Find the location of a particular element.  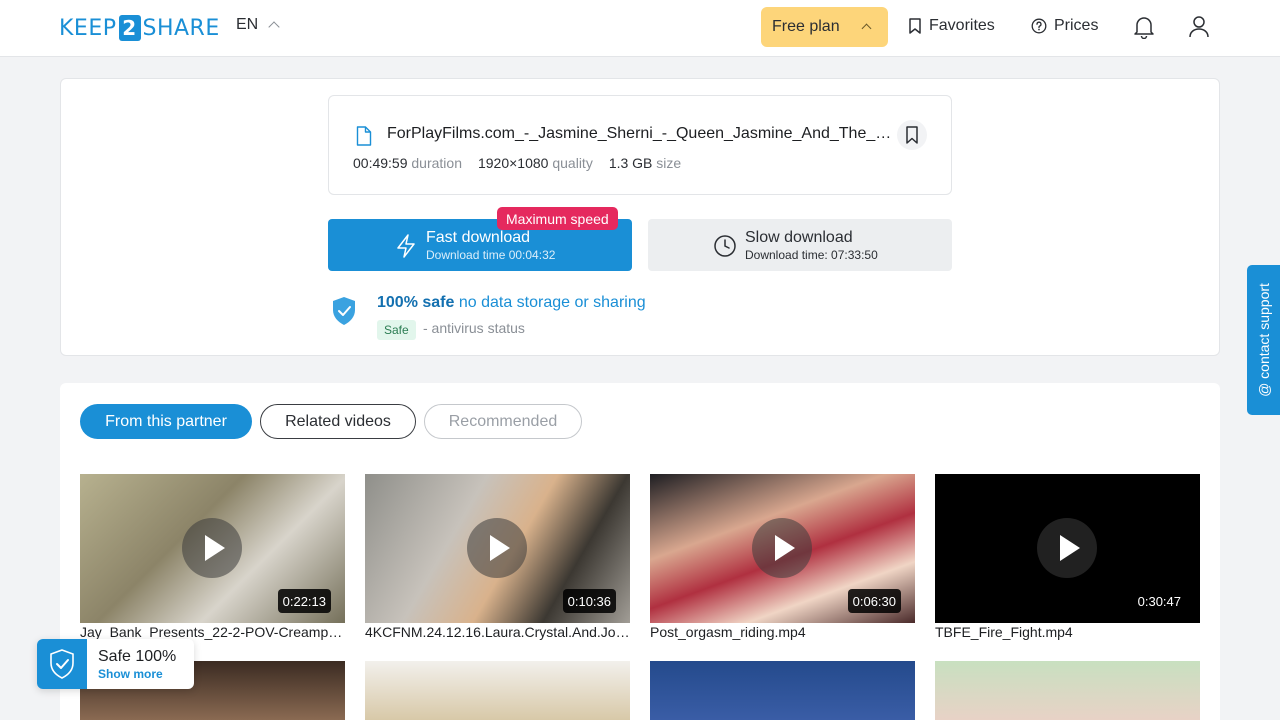

size-meta: 1.3 GB size is located at coordinates (645, 163).